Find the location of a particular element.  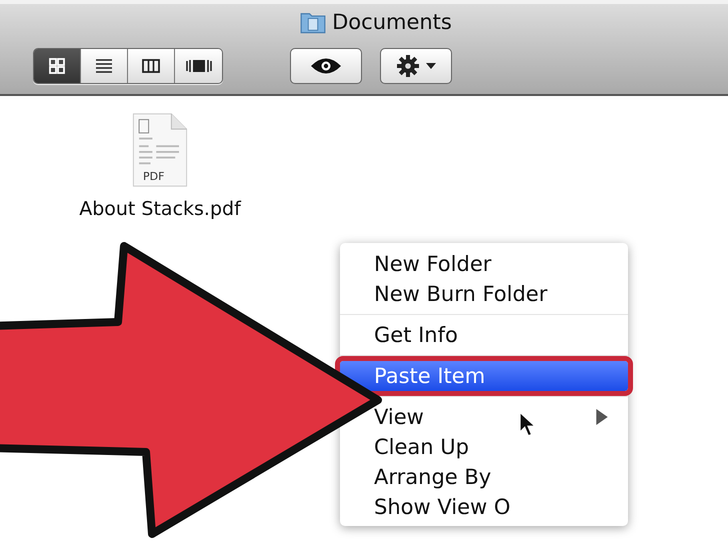

pdf-label: PDF is located at coordinates (153, 176).